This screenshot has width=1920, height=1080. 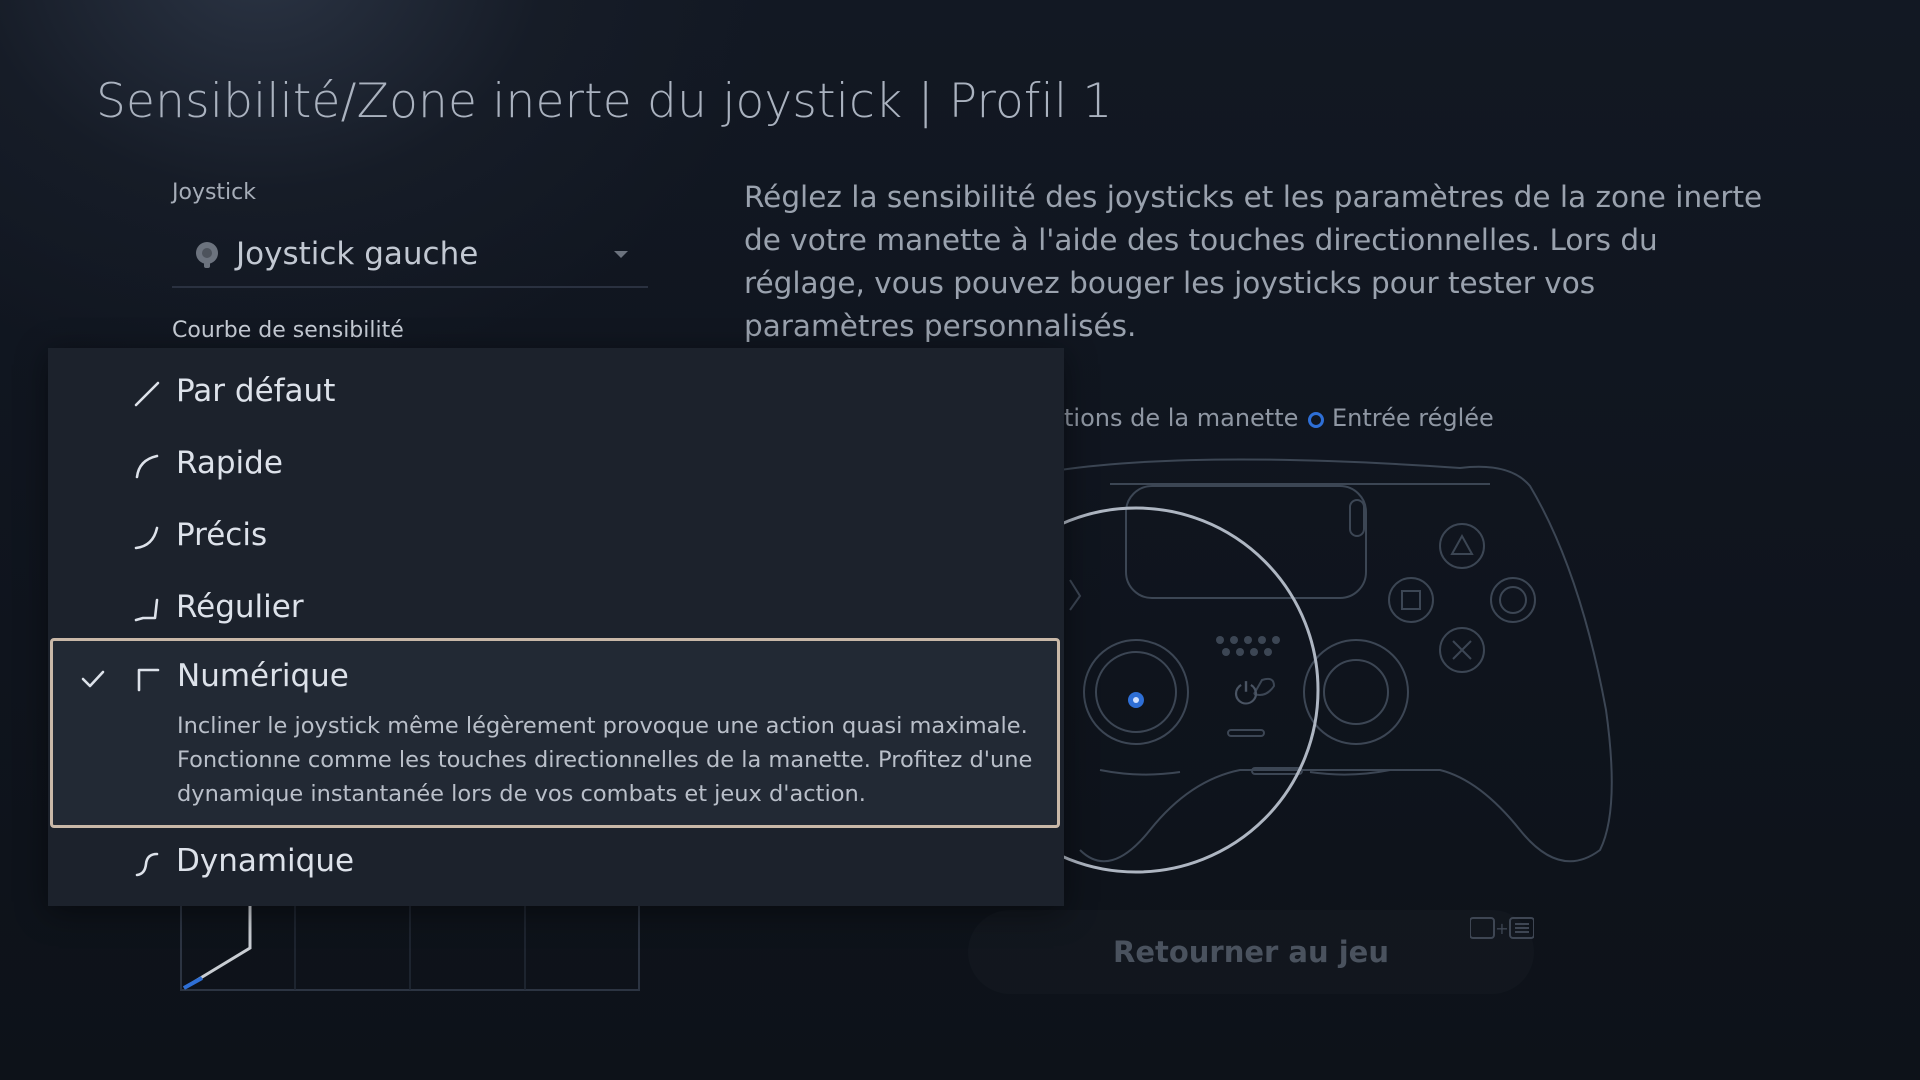 I want to click on curve-digital-icon, so click(x=148, y=680).